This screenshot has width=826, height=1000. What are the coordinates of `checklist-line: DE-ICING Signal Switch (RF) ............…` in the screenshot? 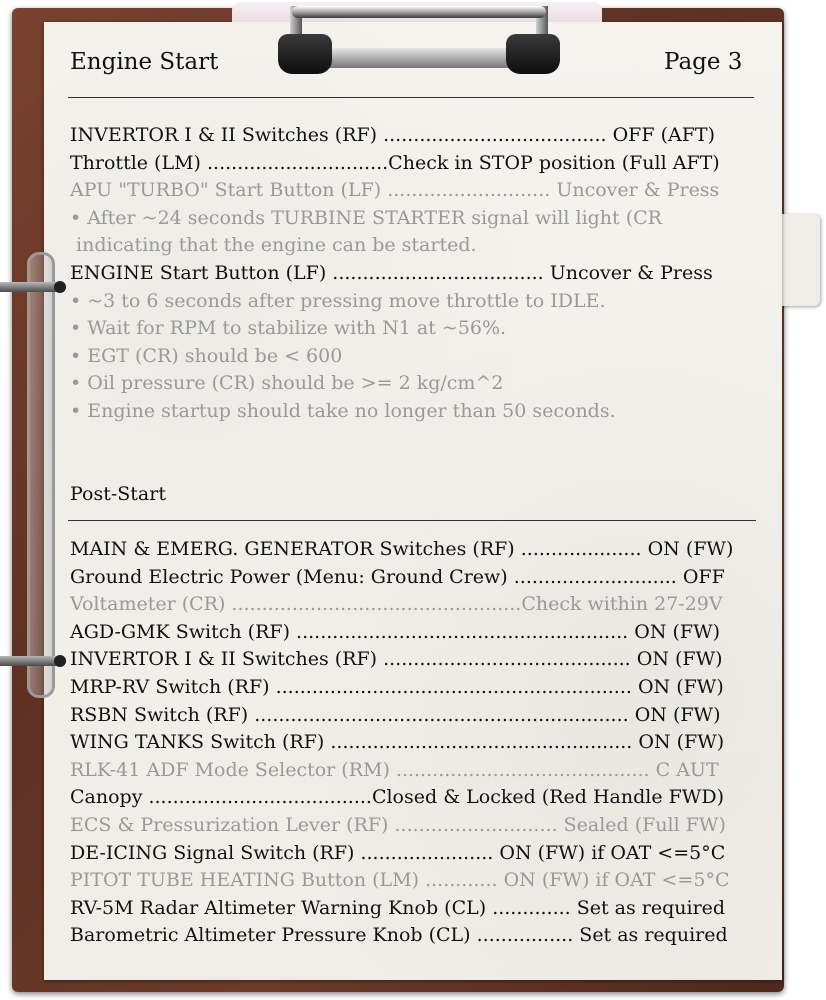 It's located at (398, 852).